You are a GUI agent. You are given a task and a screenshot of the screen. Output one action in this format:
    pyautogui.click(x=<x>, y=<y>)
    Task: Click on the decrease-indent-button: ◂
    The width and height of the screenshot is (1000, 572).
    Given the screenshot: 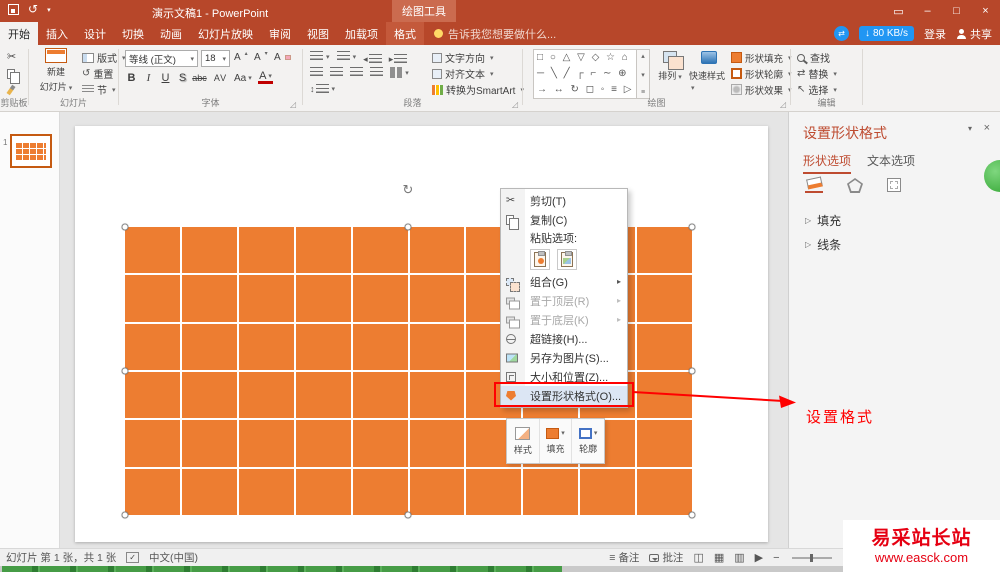 What is the action you would take?
    pyautogui.click(x=372, y=59)
    